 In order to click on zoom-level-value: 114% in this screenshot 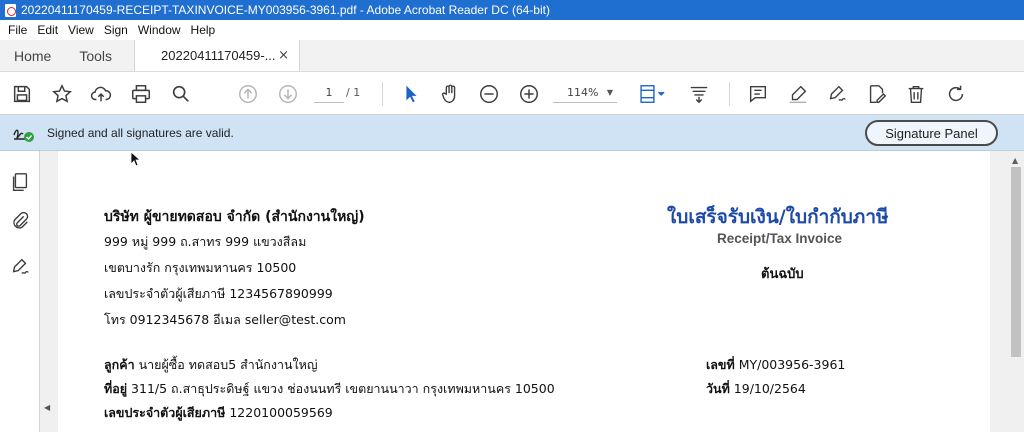, I will do `click(583, 92)`.